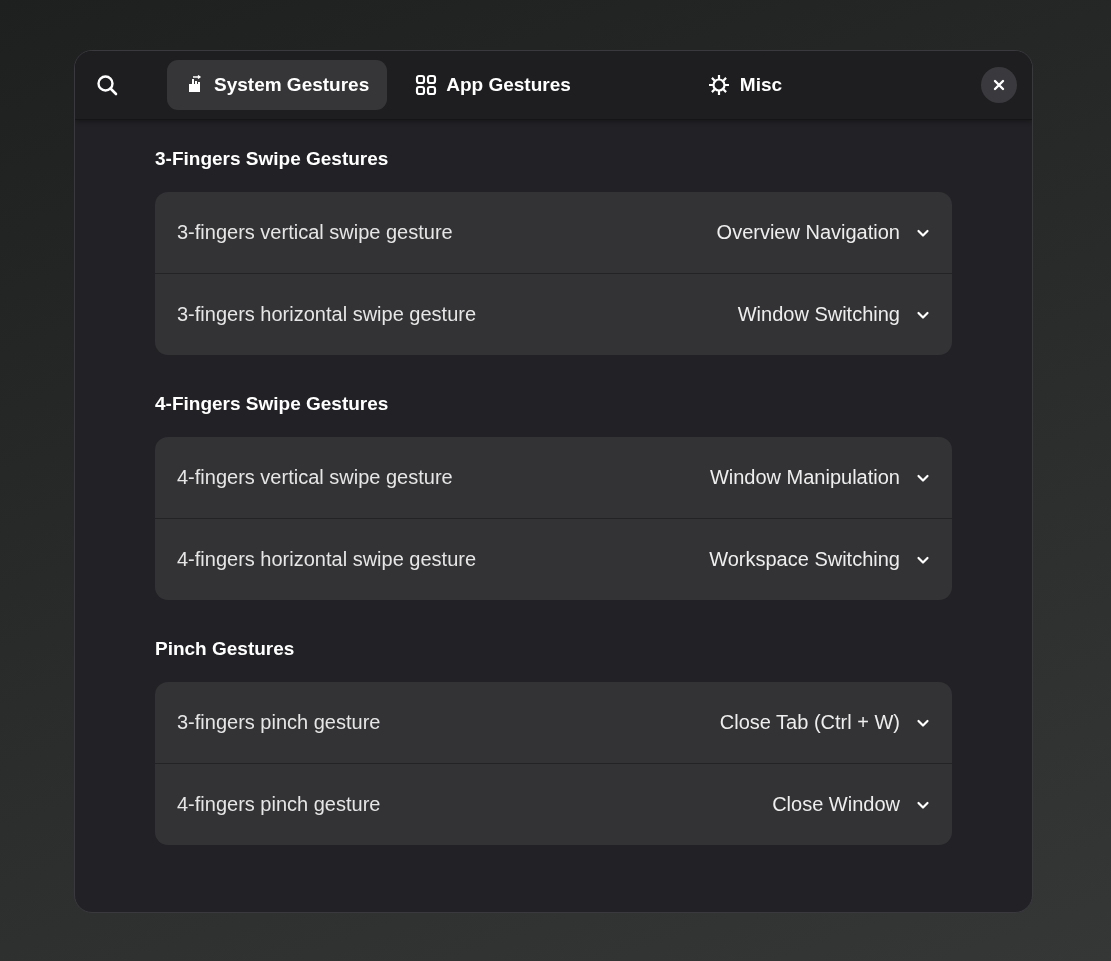  I want to click on section-title: Pinch Gestures, so click(225, 649).